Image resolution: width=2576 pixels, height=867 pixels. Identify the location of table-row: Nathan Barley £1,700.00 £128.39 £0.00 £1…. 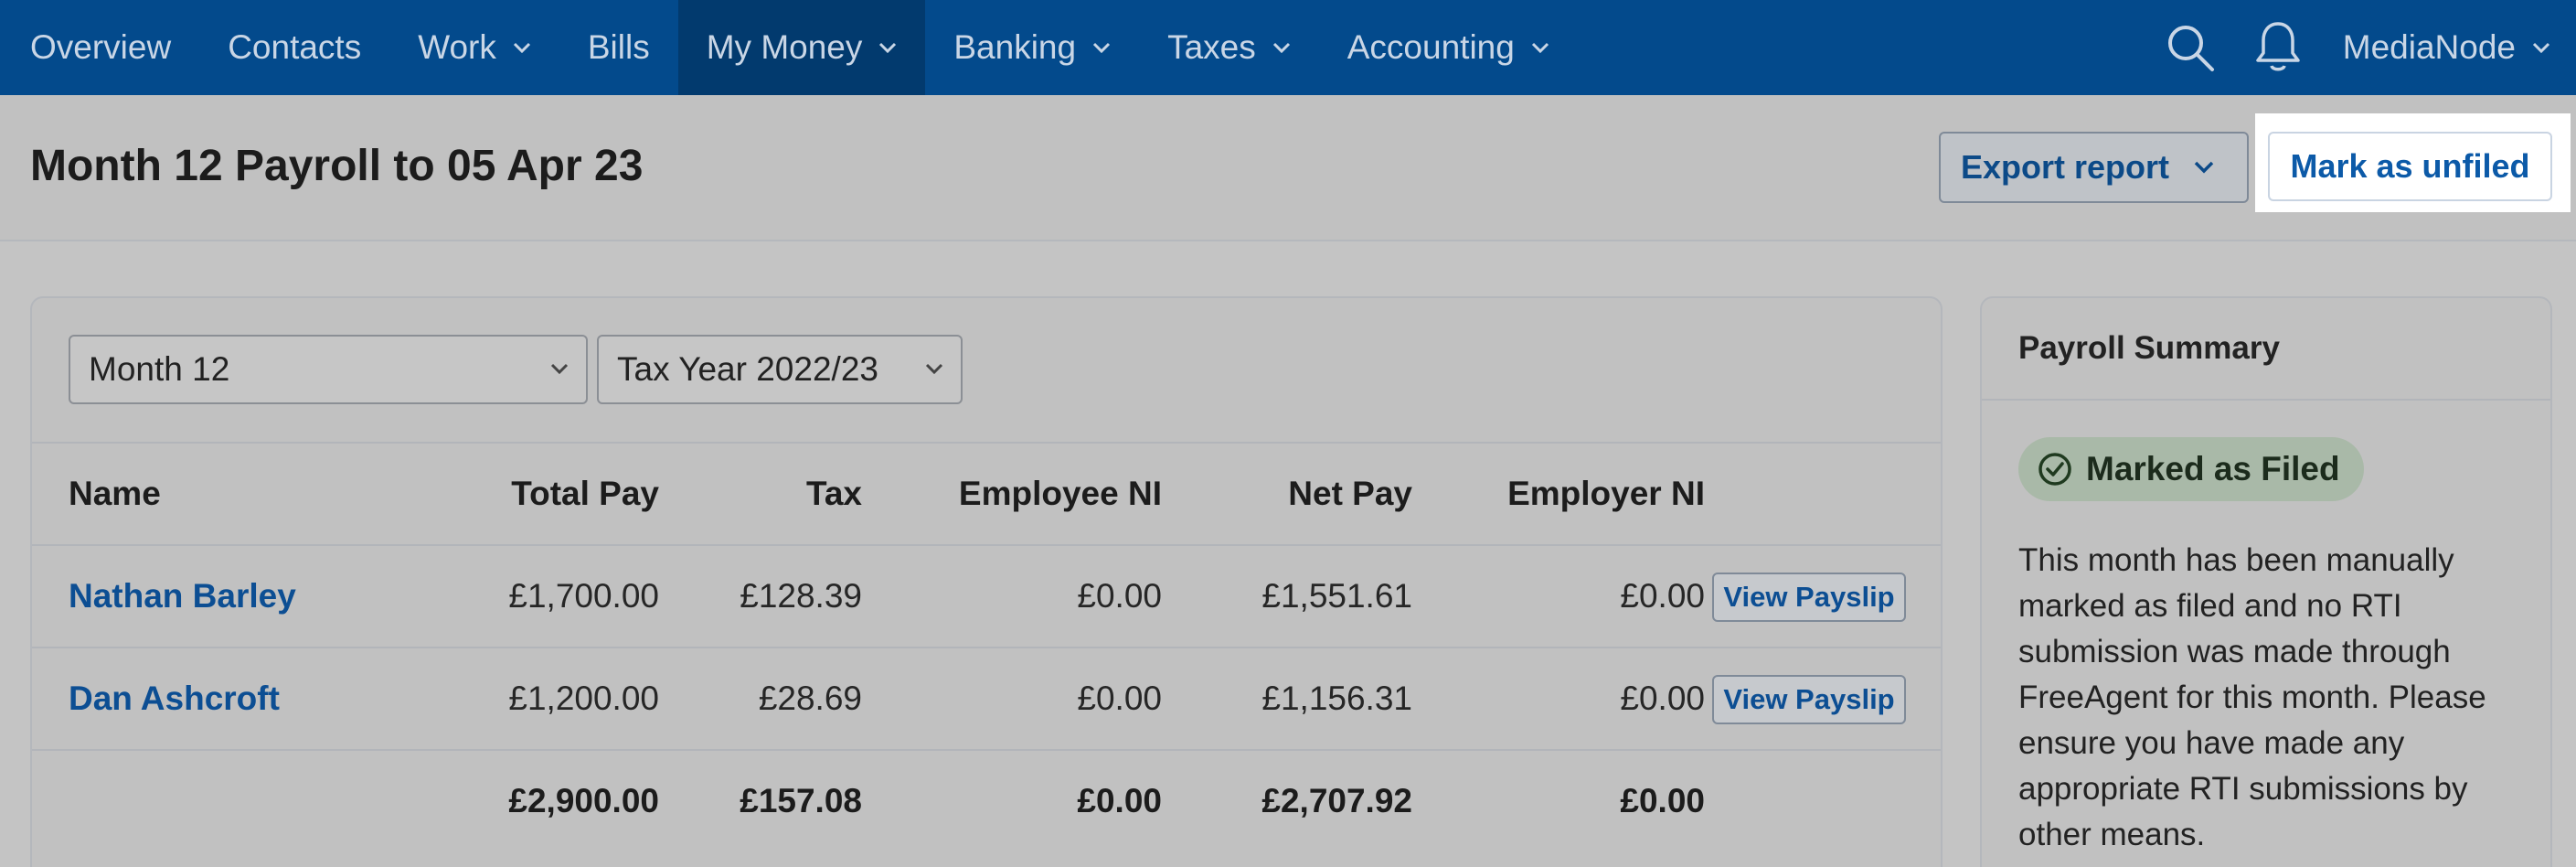
(986, 595).